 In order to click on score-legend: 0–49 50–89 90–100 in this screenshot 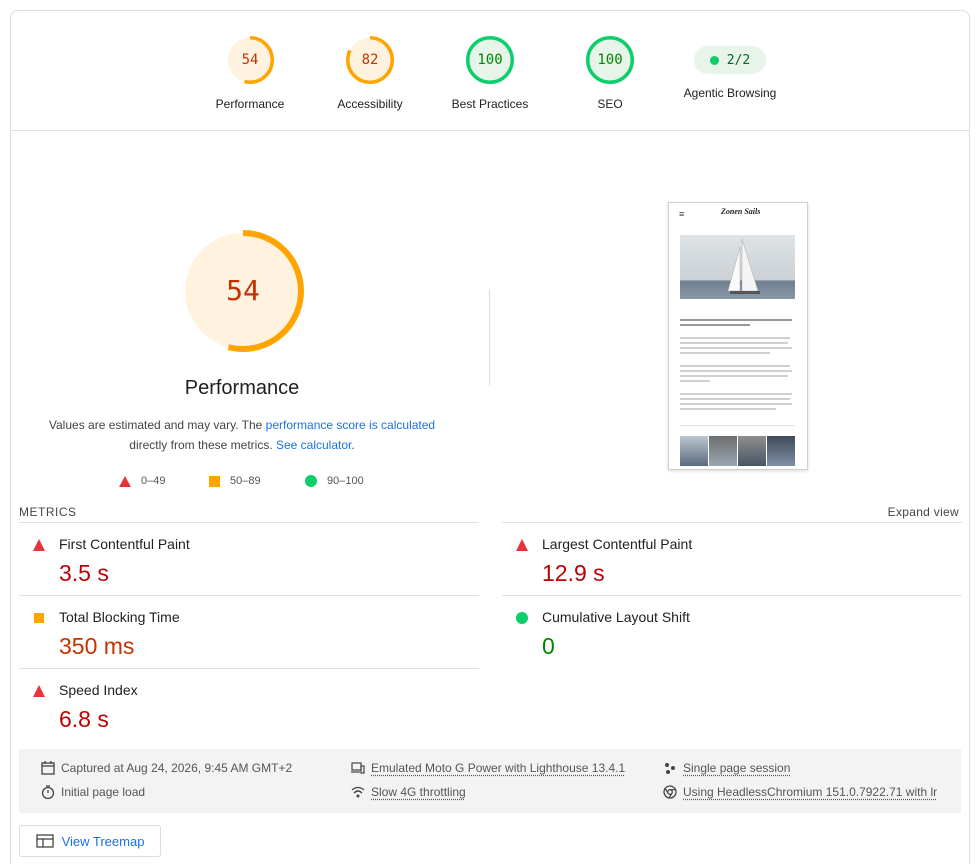, I will do `click(269, 483)`.